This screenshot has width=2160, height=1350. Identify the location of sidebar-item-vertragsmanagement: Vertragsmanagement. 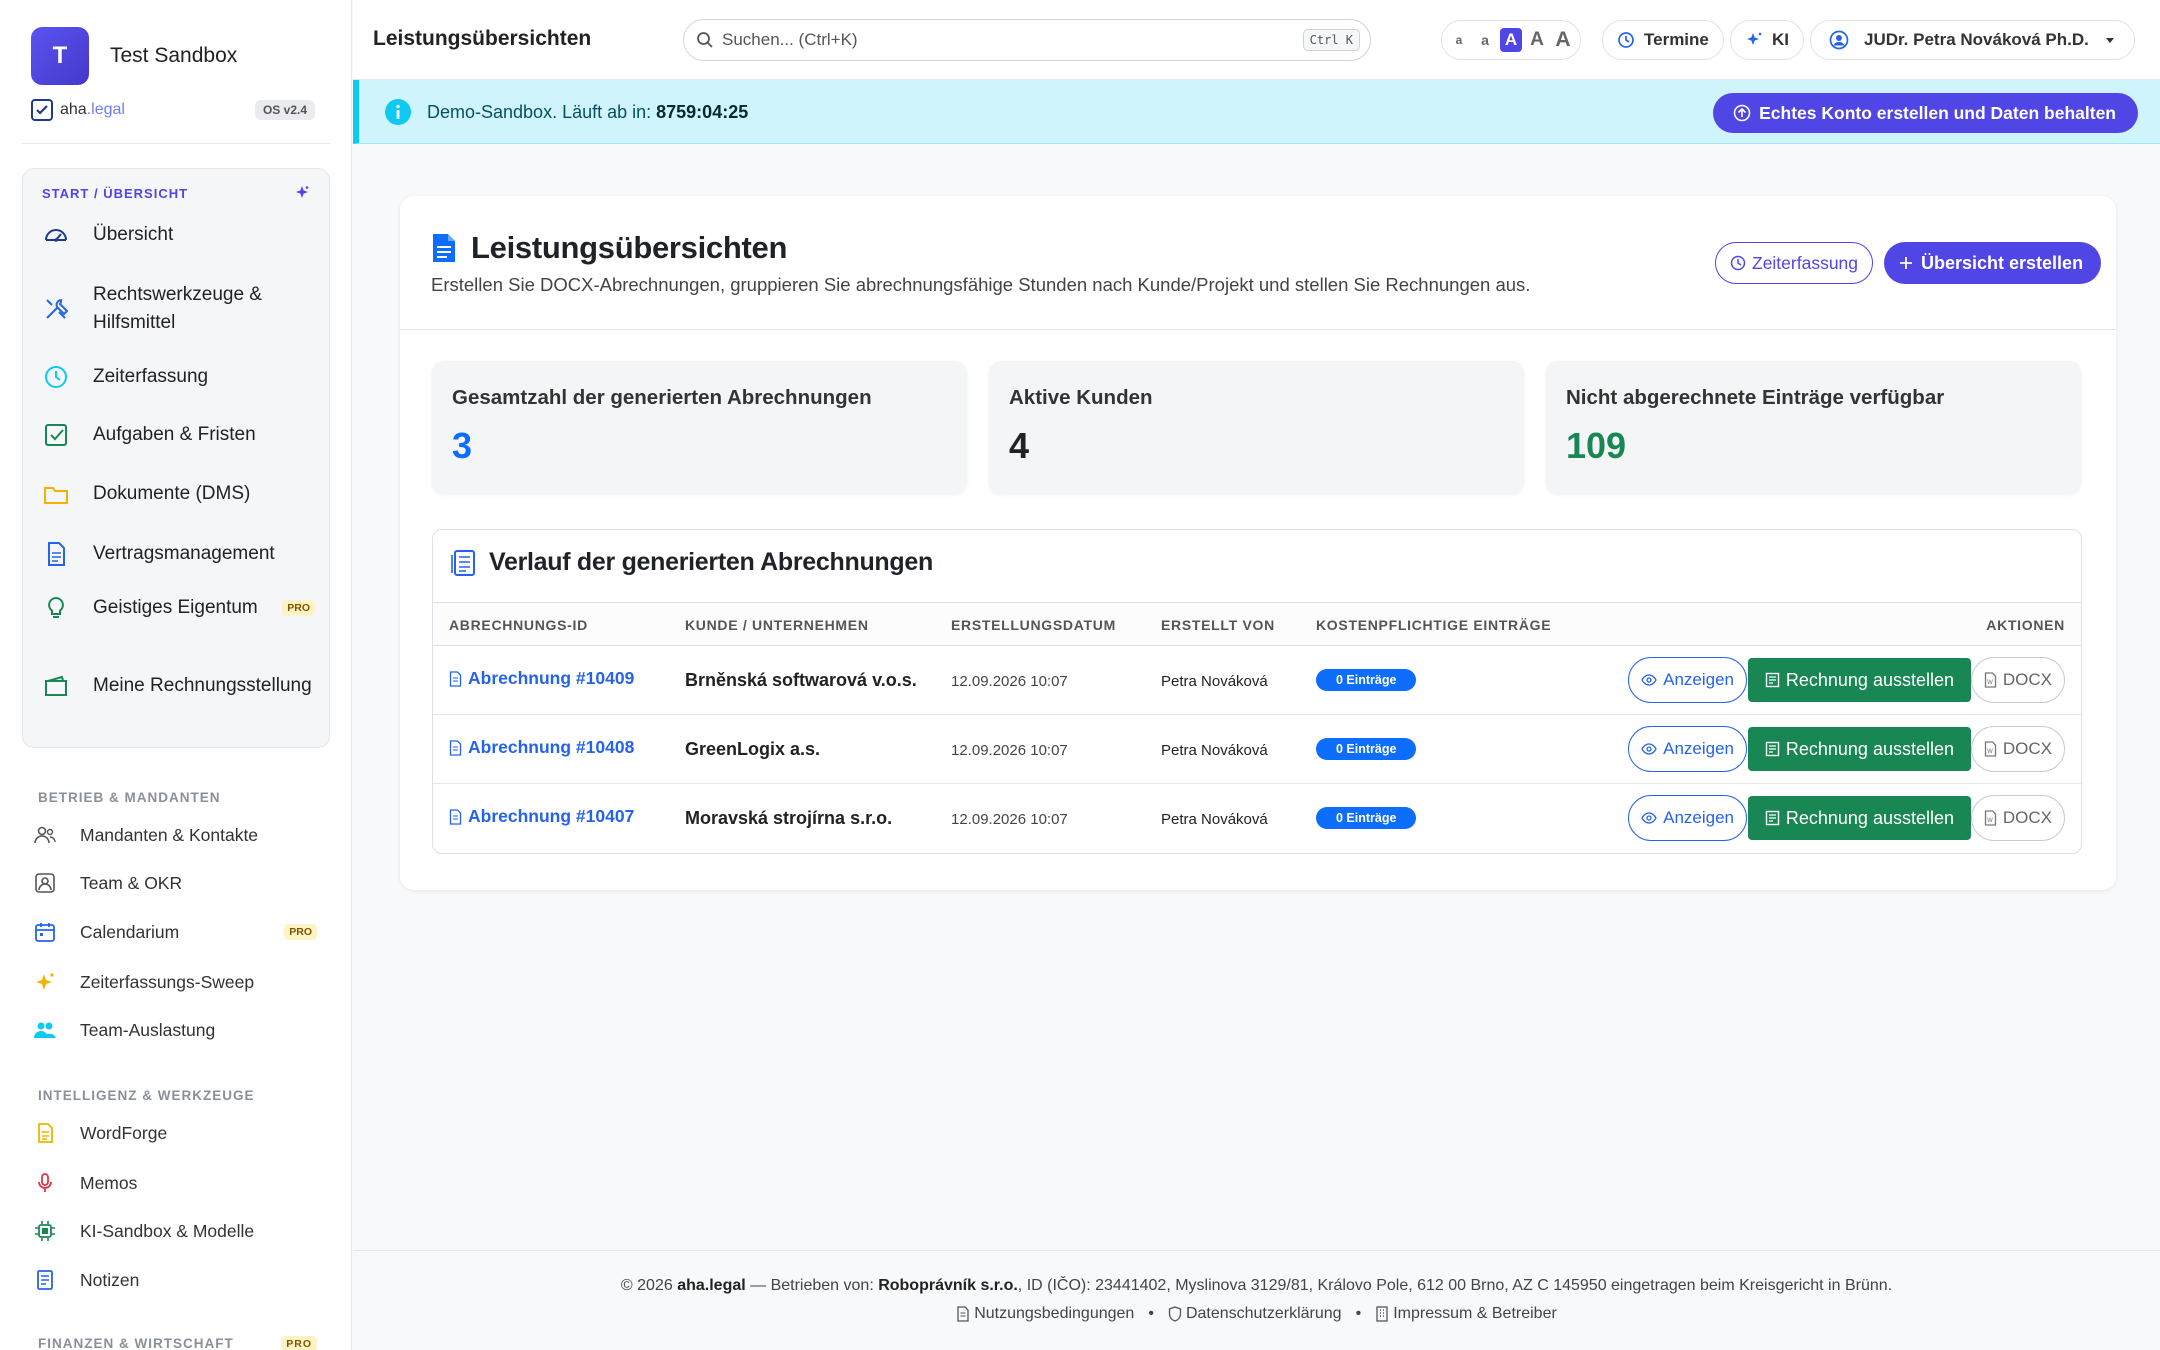
(179, 554).